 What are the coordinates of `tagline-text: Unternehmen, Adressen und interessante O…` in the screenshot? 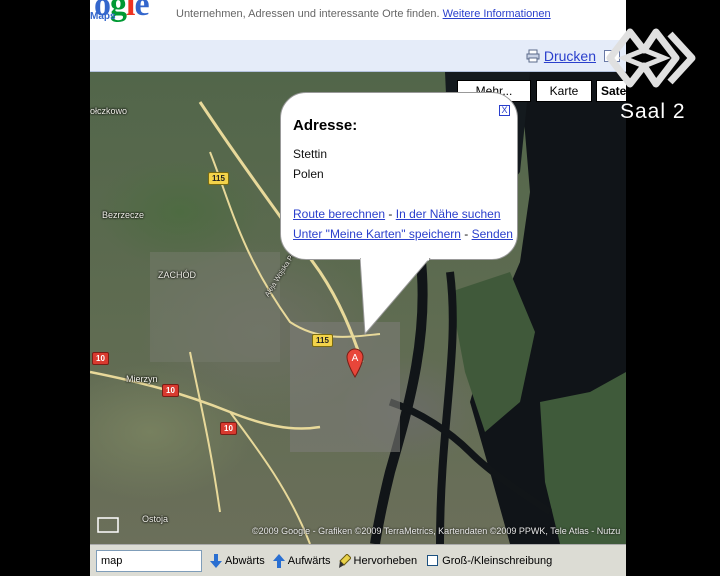 It's located at (308, 14).